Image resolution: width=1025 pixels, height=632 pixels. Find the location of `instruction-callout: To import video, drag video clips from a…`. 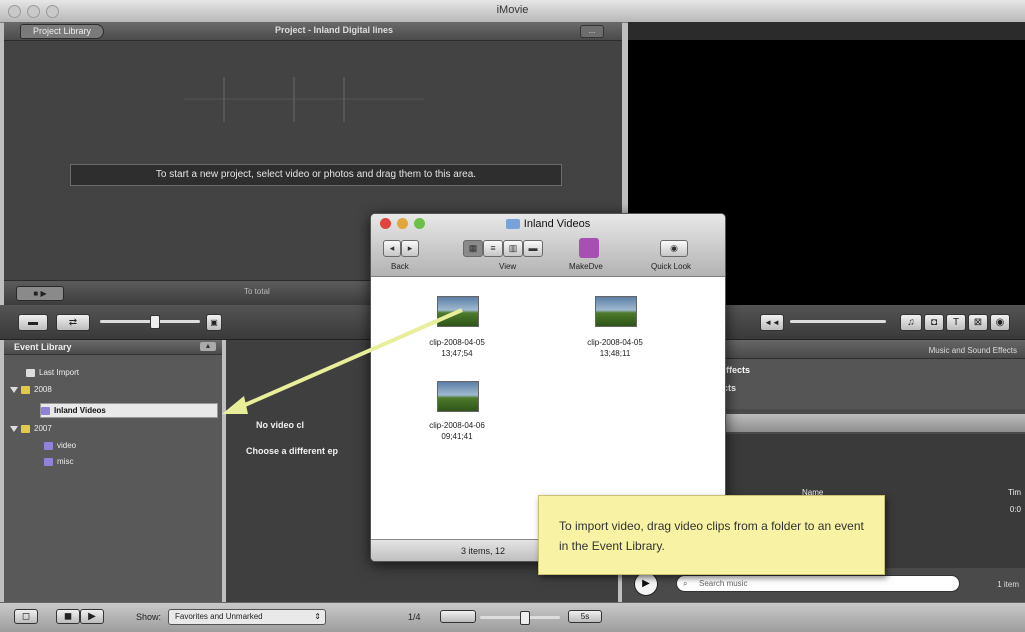

instruction-callout: To import video, drag video clips from a… is located at coordinates (711, 535).